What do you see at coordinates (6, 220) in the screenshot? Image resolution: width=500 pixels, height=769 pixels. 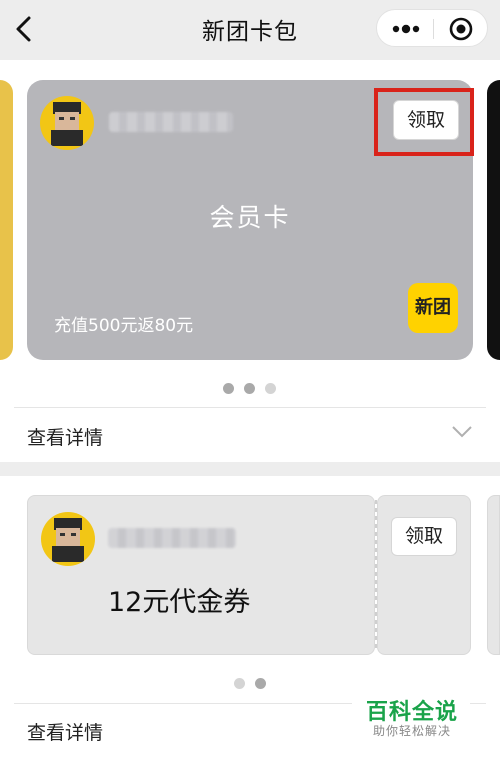 I see `prev-card-peek` at bounding box center [6, 220].